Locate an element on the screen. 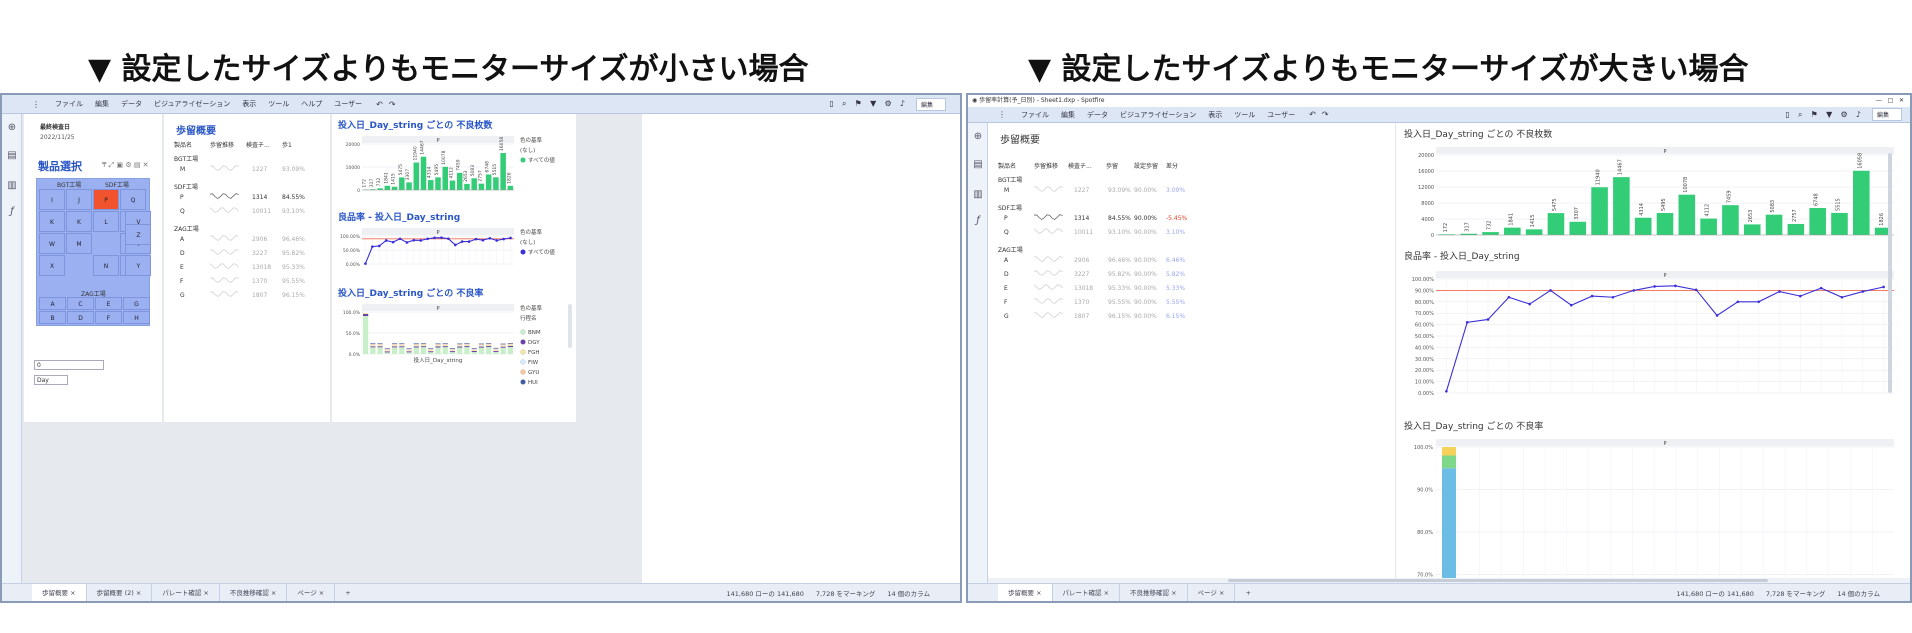  tab-1: 歩留概要 (2) × is located at coordinates (120, 592).